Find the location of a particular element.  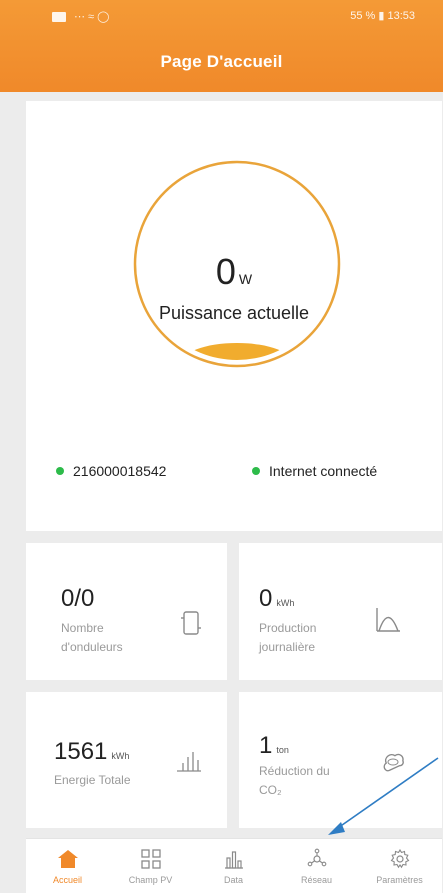

tile-label: Production journalière is located at coordinates (287, 638).